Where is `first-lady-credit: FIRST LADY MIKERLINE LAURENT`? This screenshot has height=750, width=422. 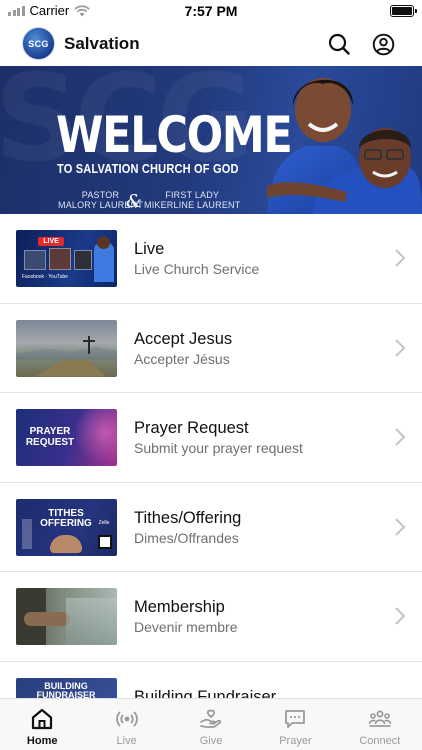 first-lady-credit: FIRST LADY MIKERLINE LAURENT is located at coordinates (192, 200).